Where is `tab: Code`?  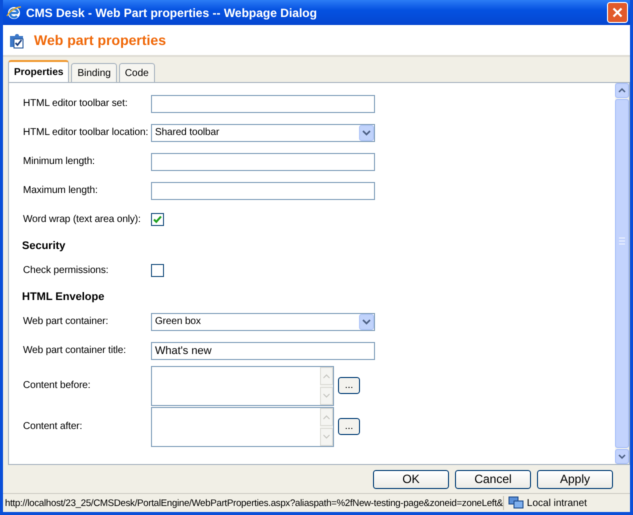 tab: Code is located at coordinates (136, 72).